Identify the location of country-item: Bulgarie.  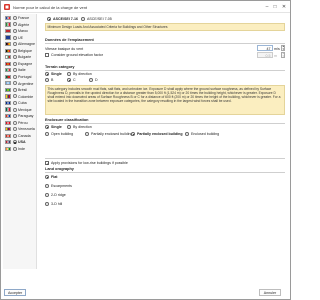
(21, 57).